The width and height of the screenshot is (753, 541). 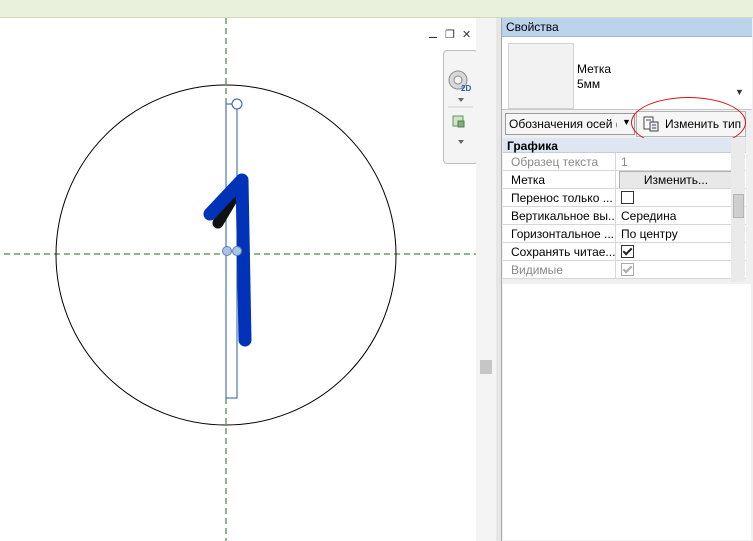 I want to click on property-name: Видимые, so click(x=537, y=270).